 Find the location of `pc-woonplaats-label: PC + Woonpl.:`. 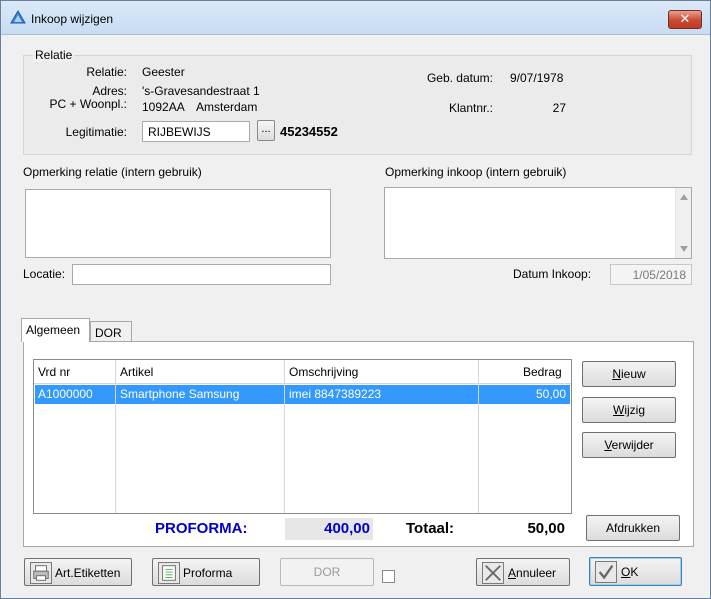

pc-woonplaats-label: PC + Woonpl.: is located at coordinates (88, 104).